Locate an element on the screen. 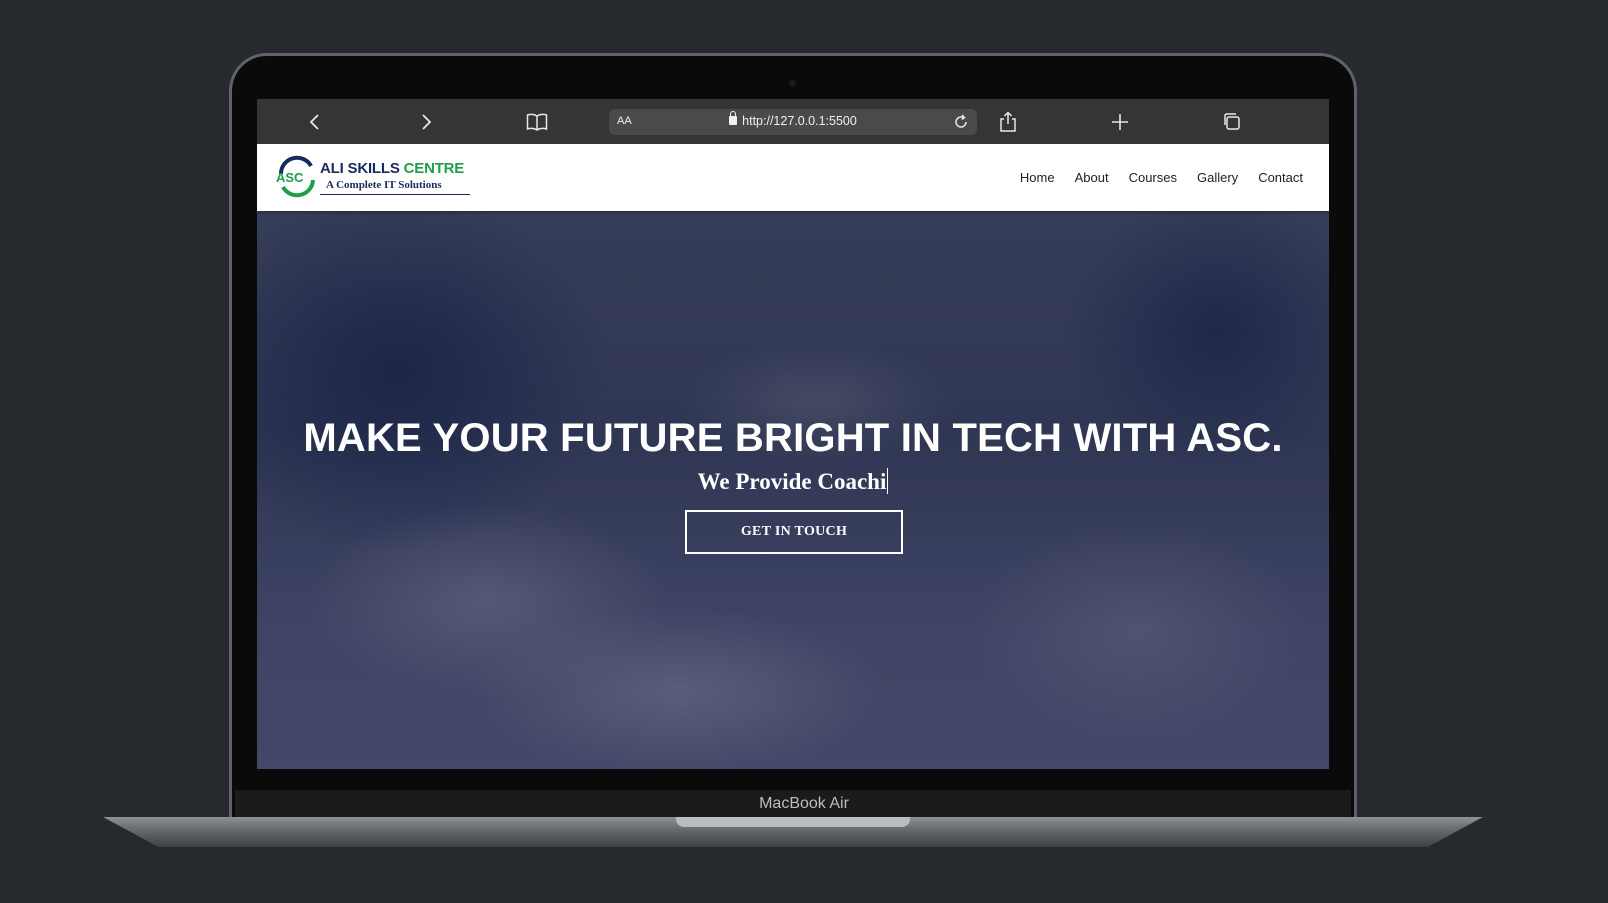  new-tab-icon is located at coordinates (1120, 122).